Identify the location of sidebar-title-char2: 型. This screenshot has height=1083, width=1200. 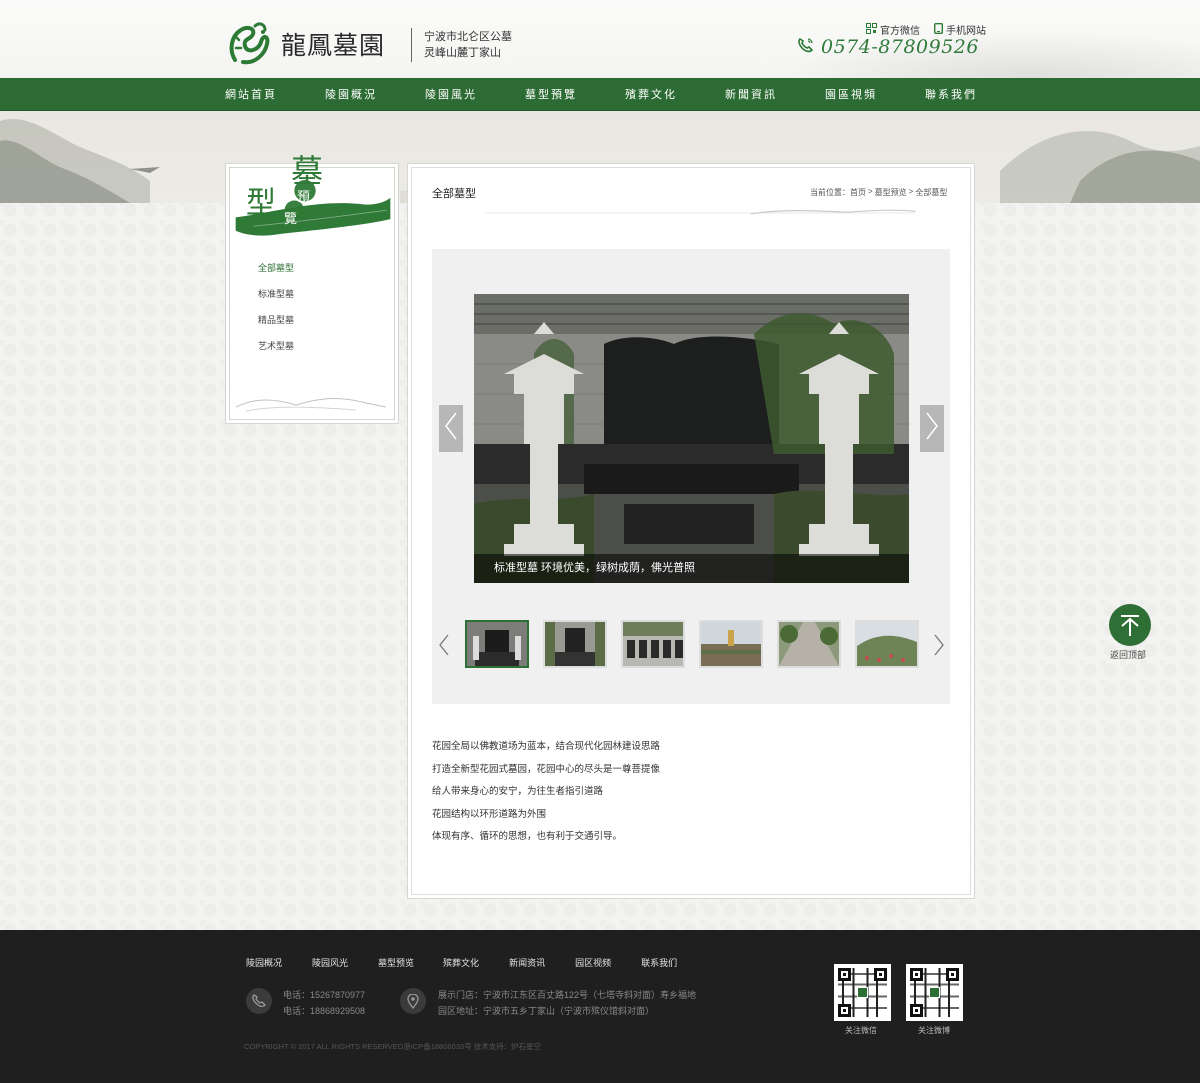
(261, 203).